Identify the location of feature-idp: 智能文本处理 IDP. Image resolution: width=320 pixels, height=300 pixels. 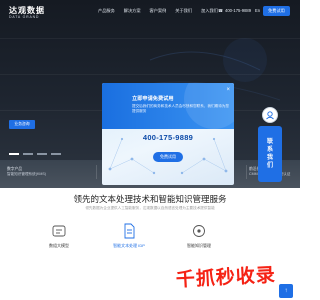
(129, 235).